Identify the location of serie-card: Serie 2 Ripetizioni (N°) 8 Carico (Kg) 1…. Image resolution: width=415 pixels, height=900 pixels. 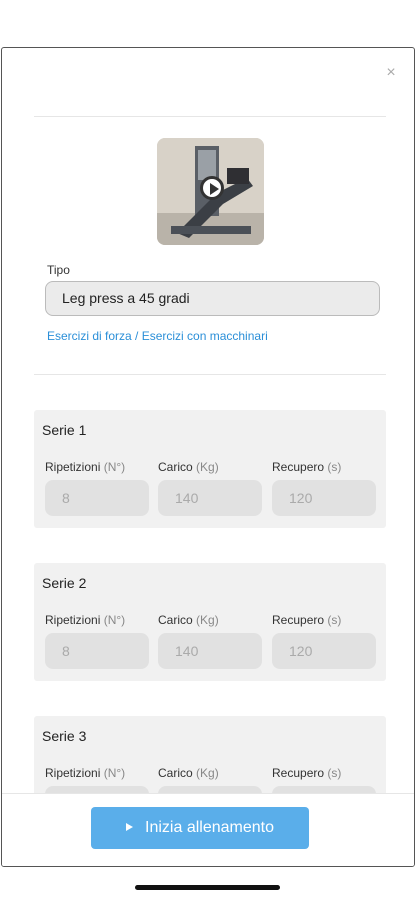
(210, 622).